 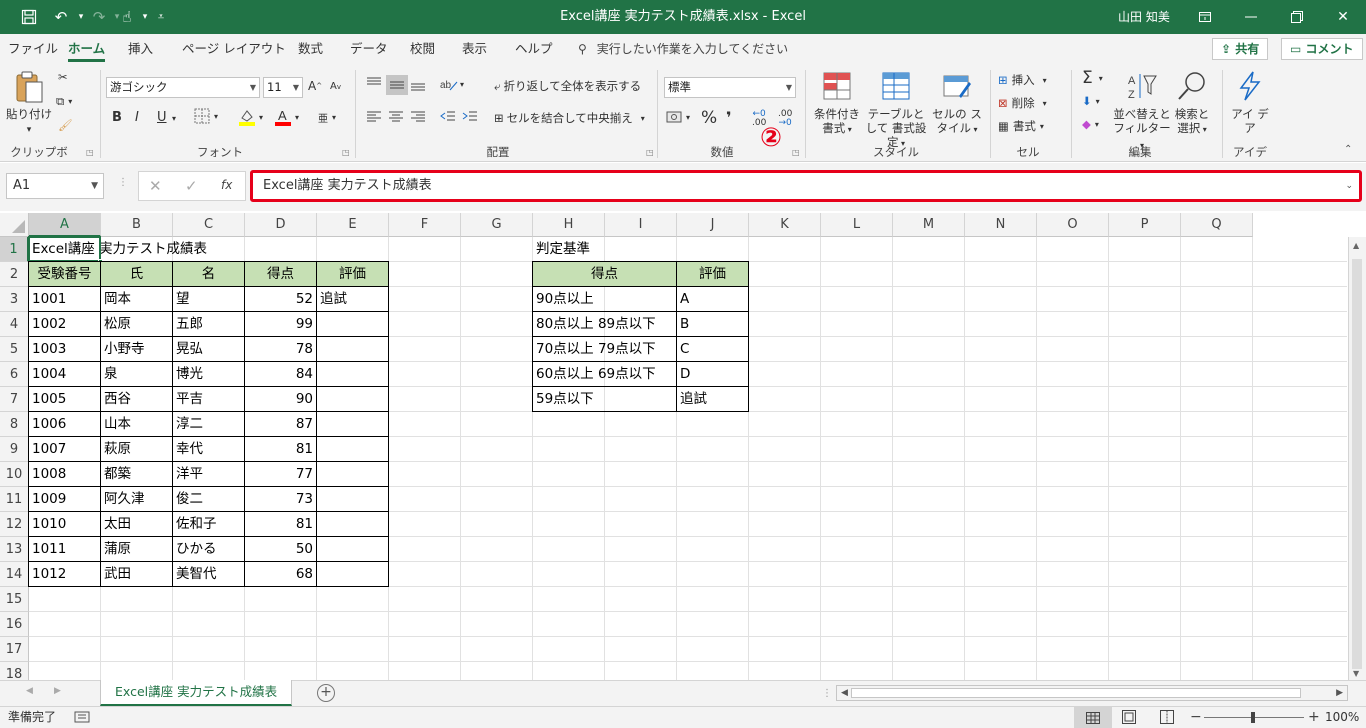 I want to click on table-header-cell: 氏, so click(x=137, y=274).